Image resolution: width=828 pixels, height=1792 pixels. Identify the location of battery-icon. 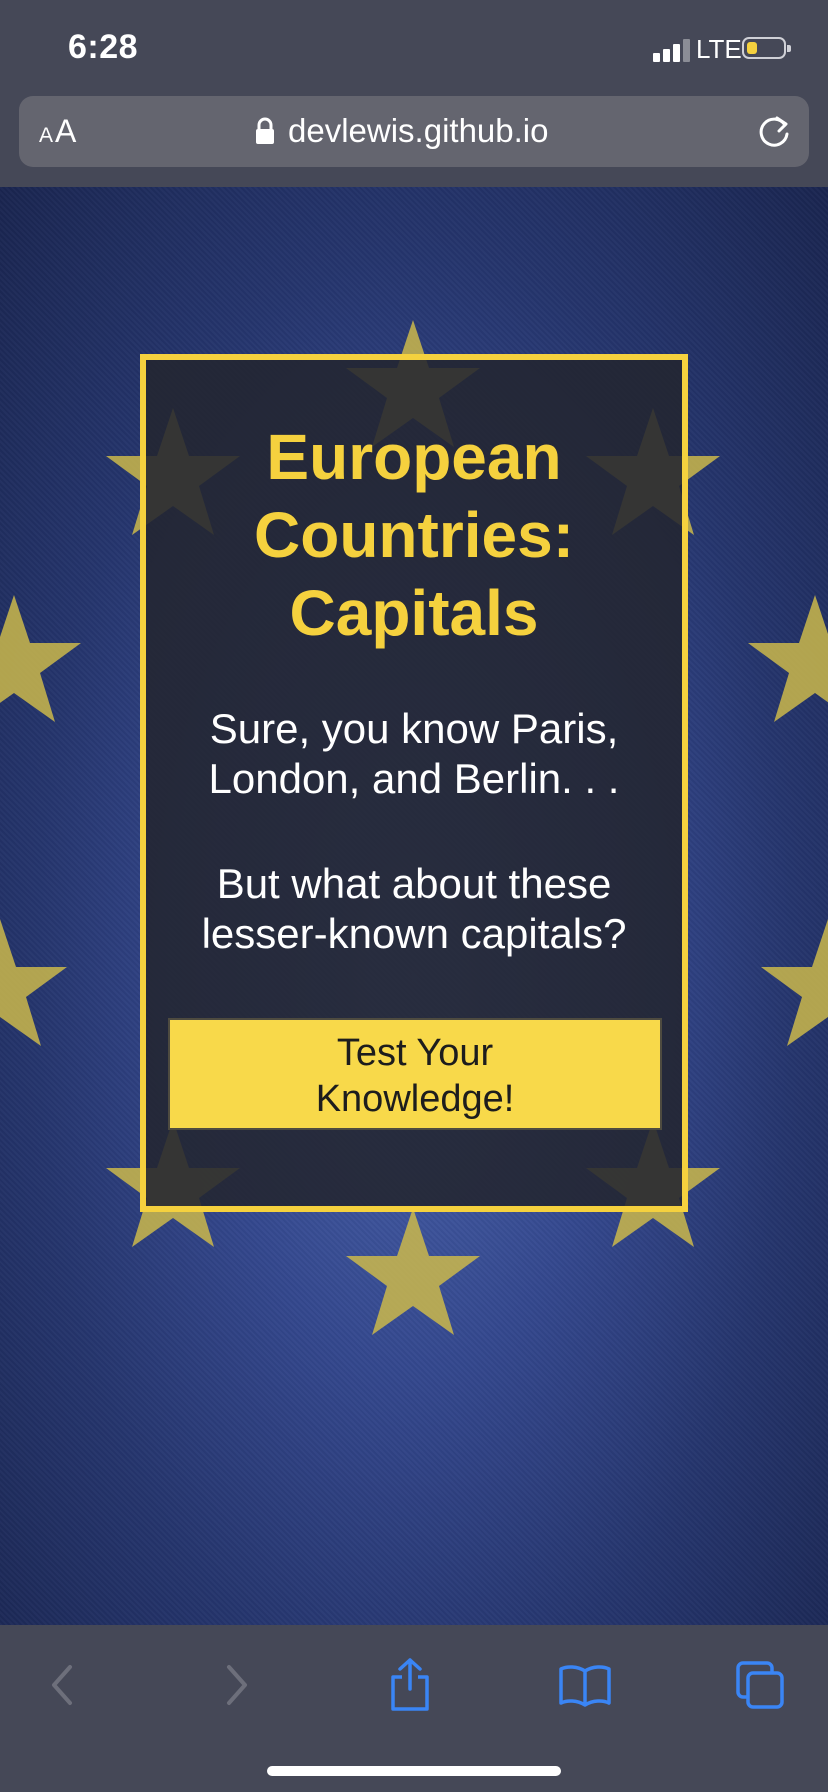
(766, 48).